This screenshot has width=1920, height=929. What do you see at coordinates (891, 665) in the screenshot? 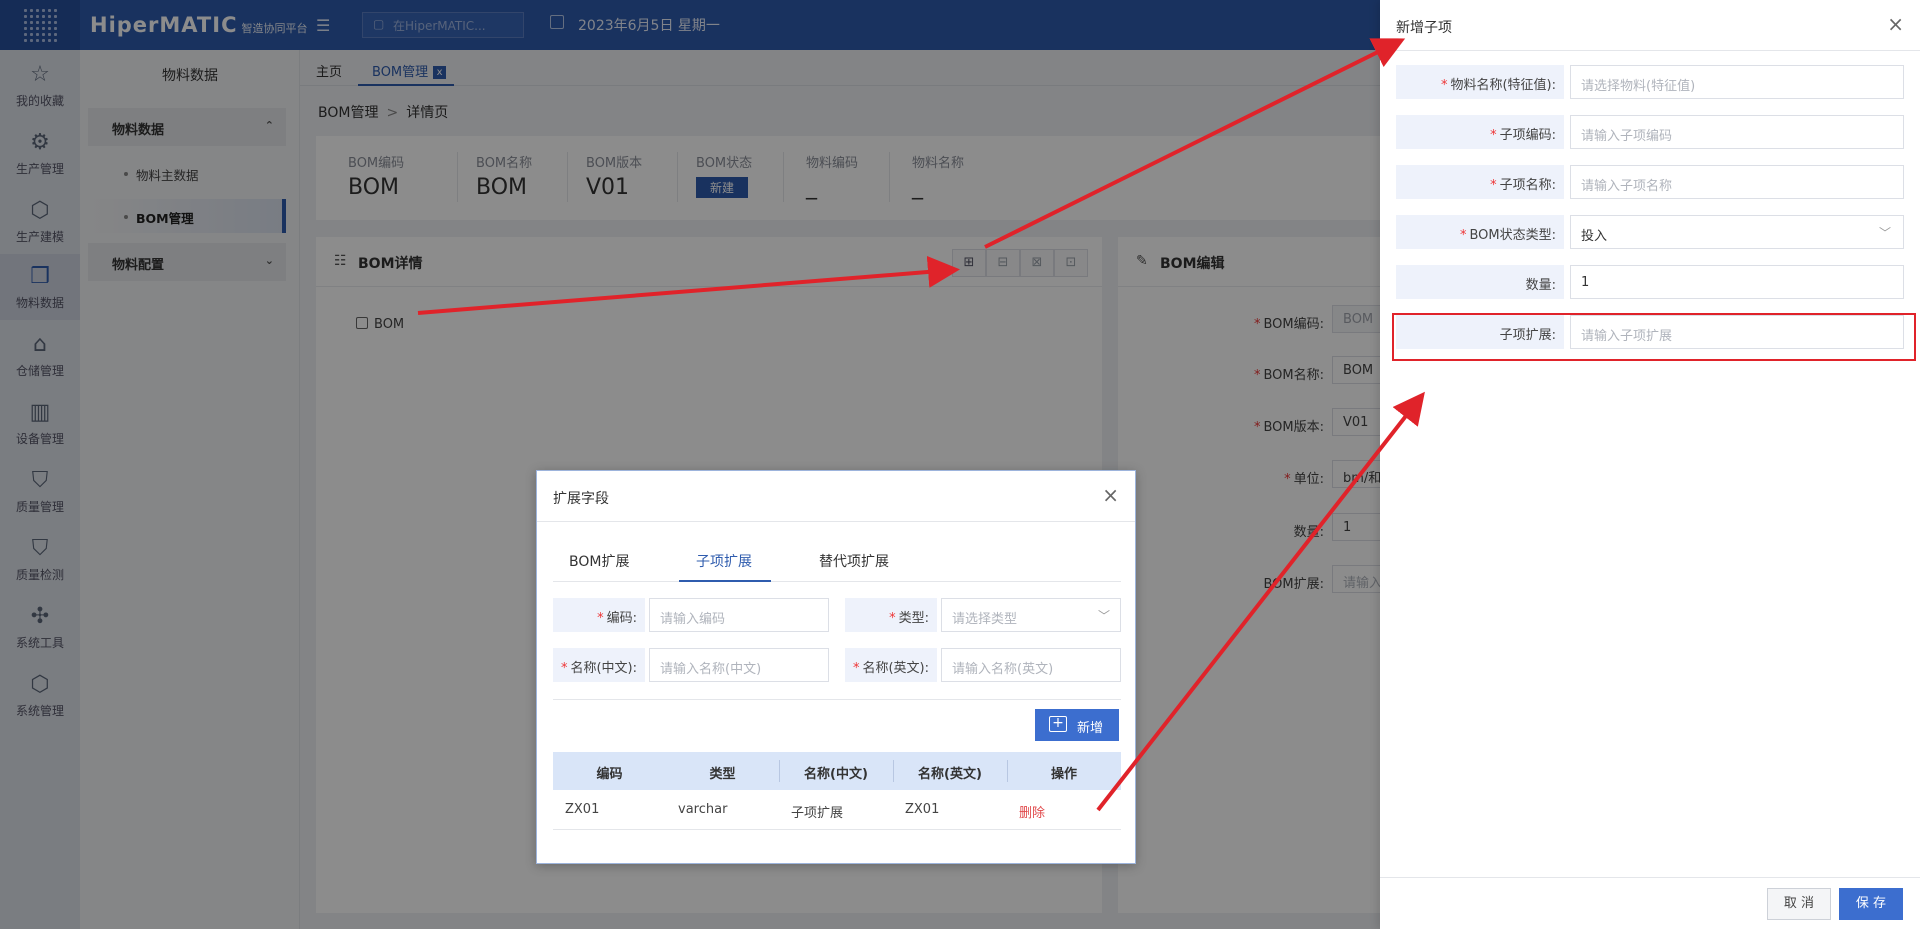
I see `name-en-label: * 名称(英文):` at bounding box center [891, 665].